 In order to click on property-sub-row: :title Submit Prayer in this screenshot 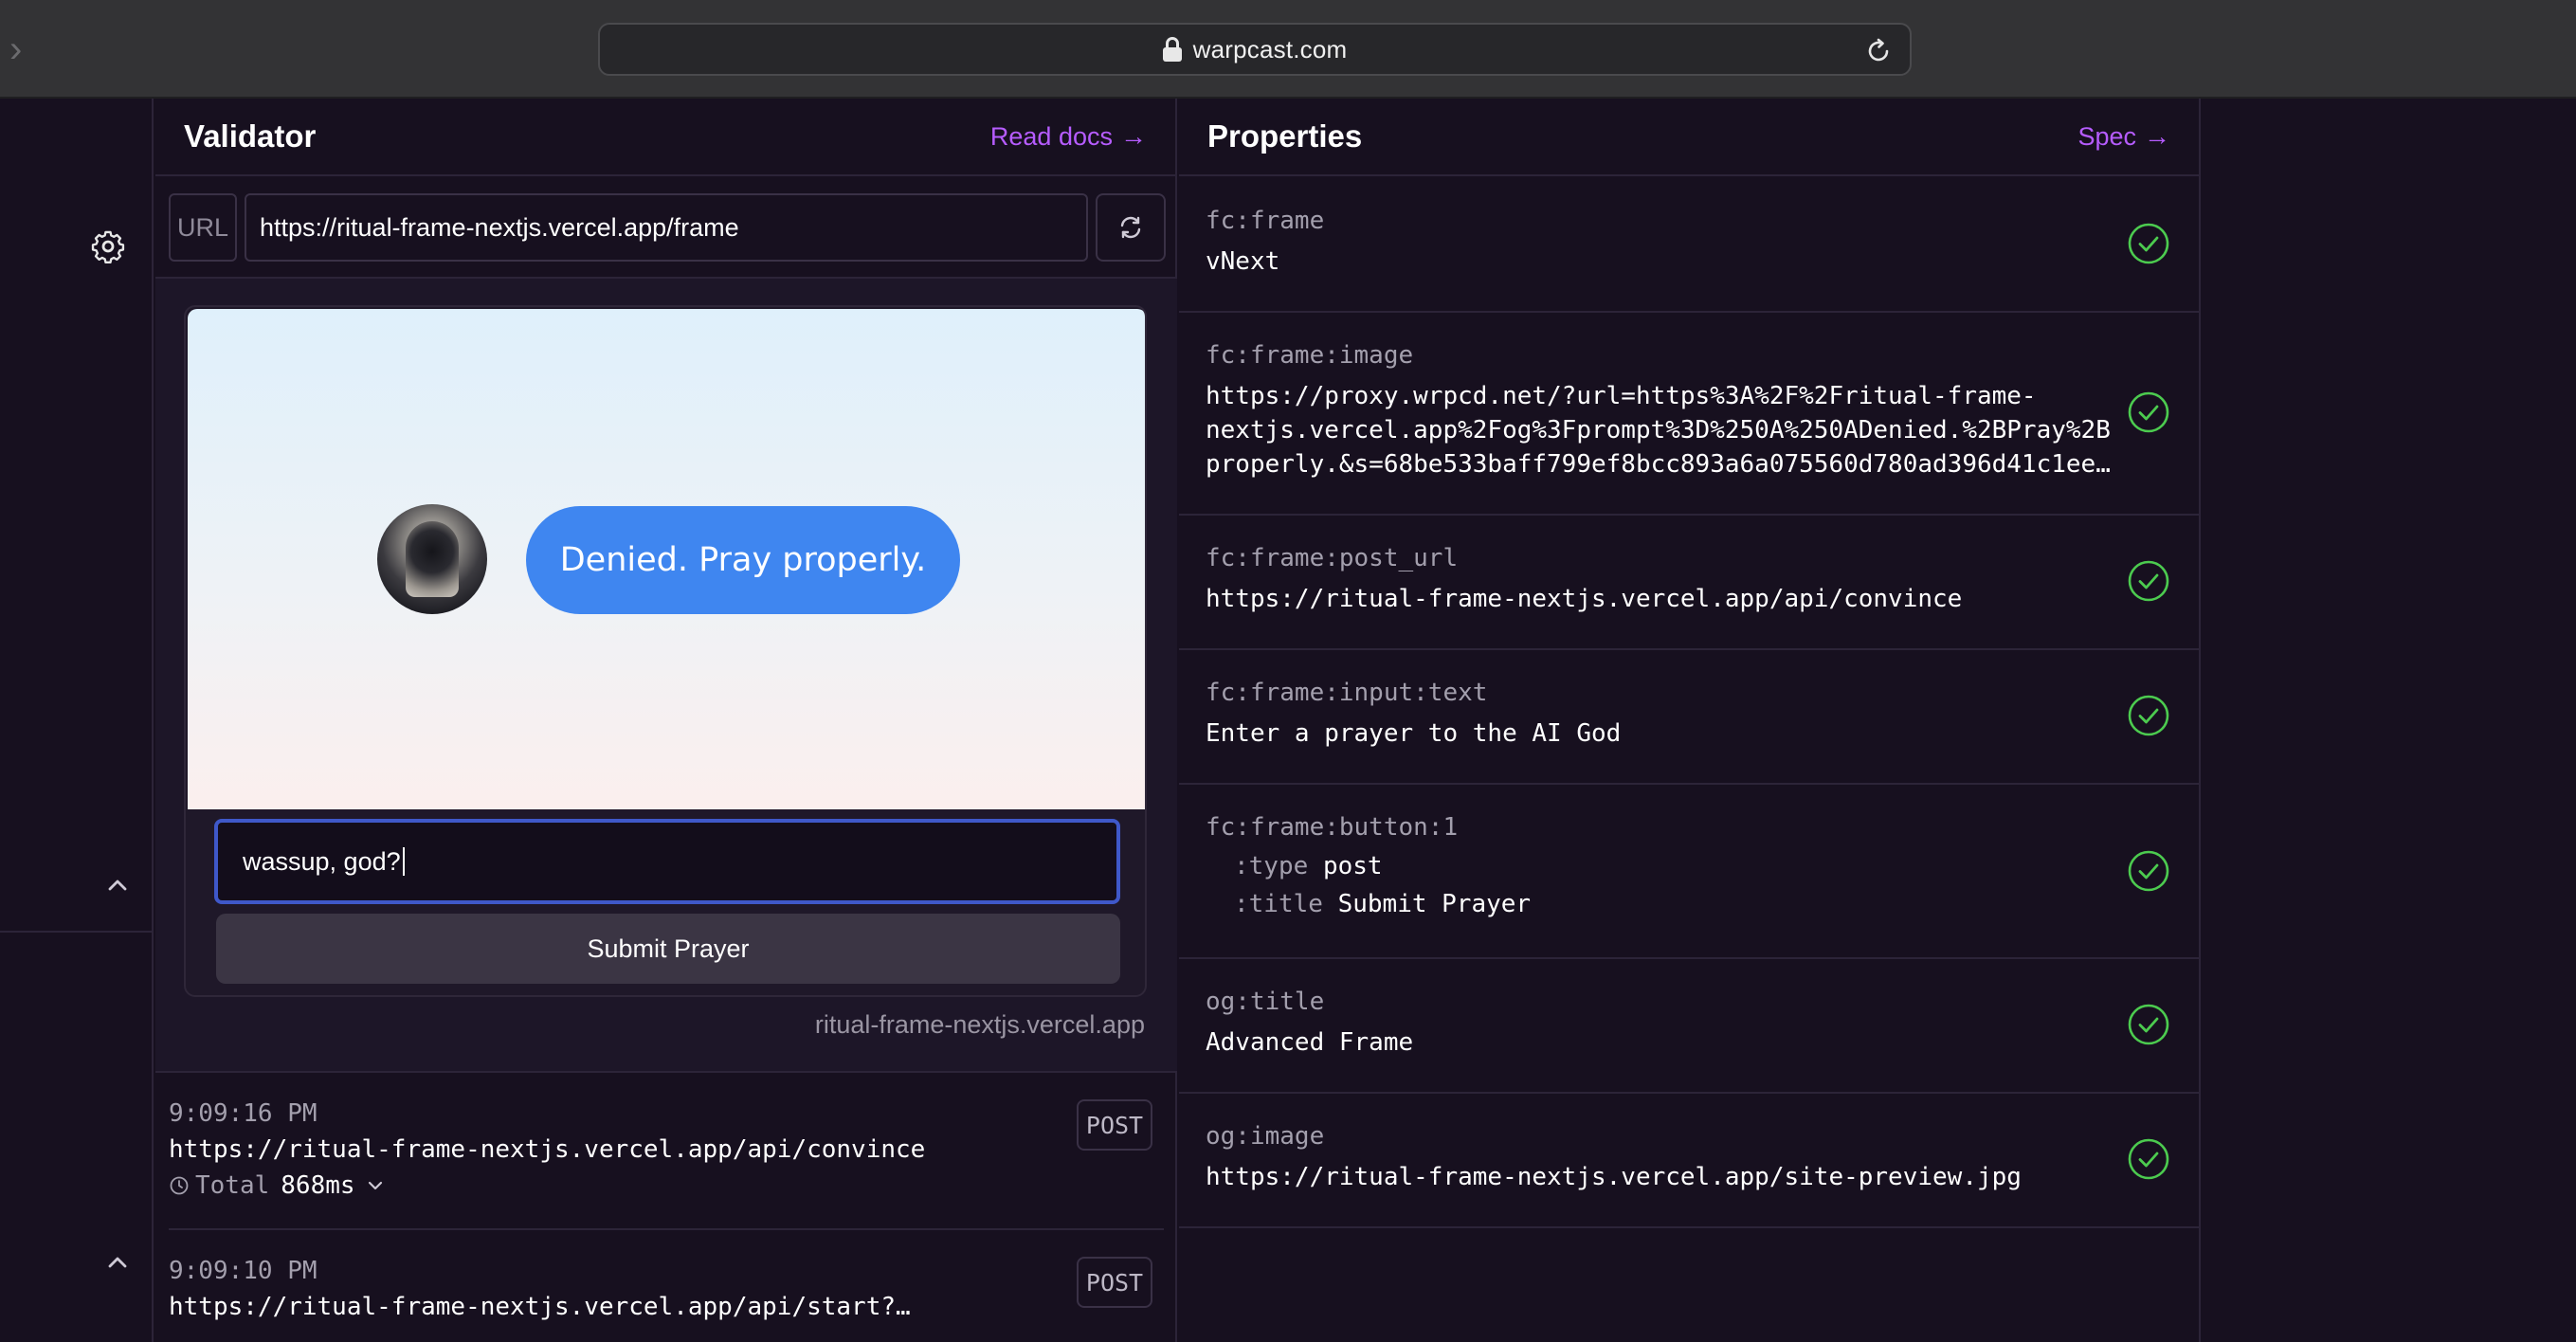, I will do `click(1689, 904)`.